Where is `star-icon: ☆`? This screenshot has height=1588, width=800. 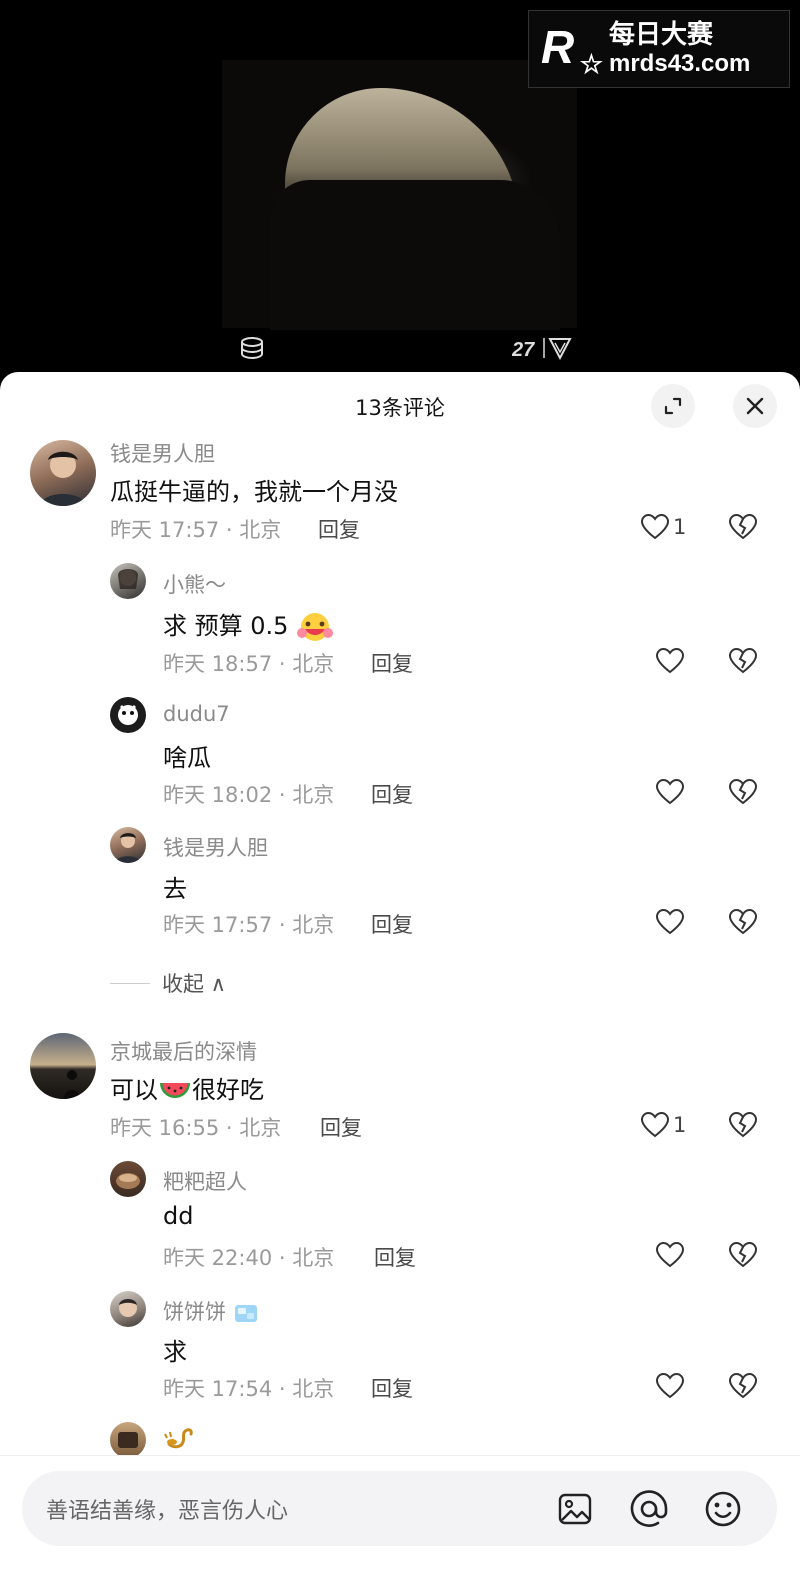 star-icon: ☆ is located at coordinates (591, 64).